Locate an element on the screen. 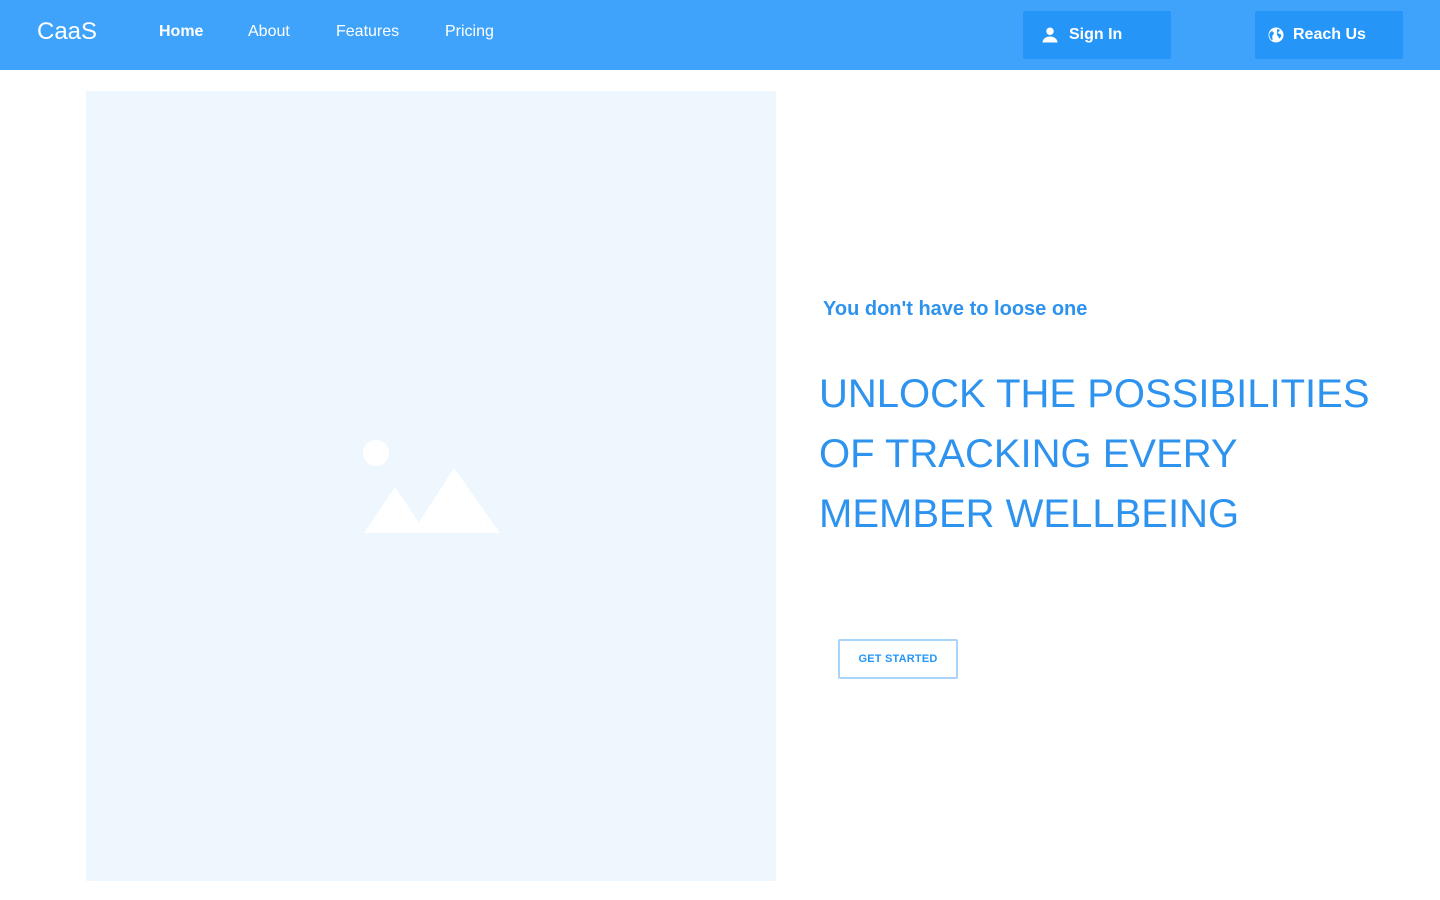 The width and height of the screenshot is (1440, 900). user-icon is located at coordinates (1050, 35).